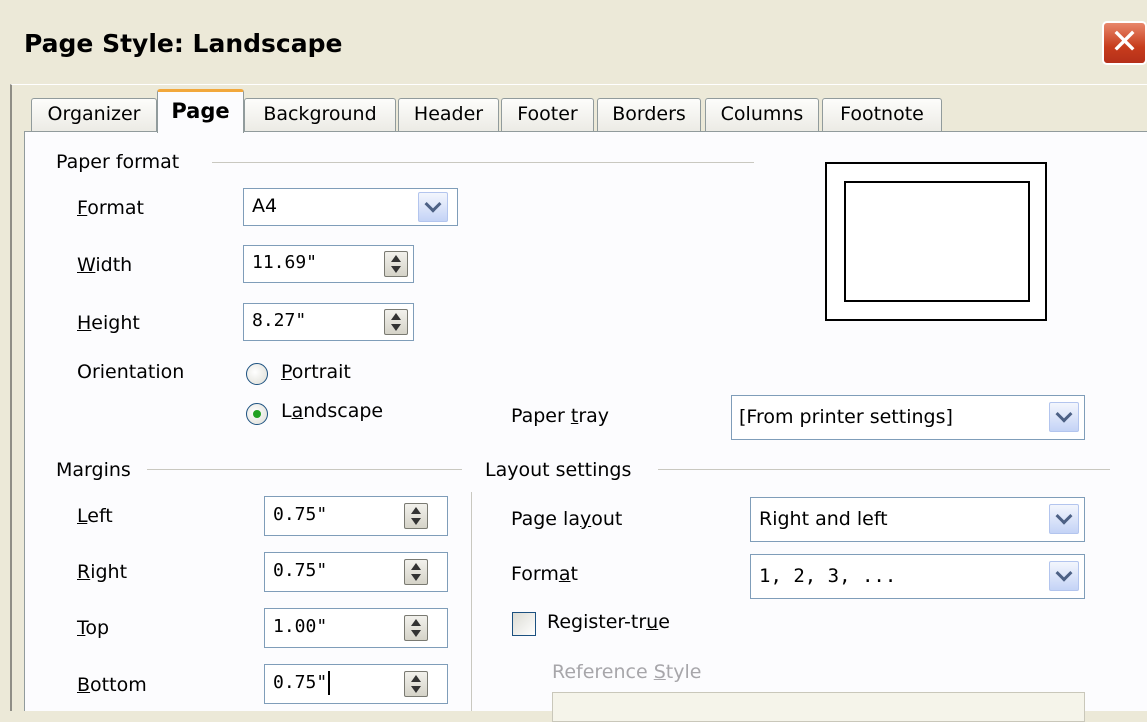  Describe the element at coordinates (279, 320) in the screenshot. I see `height-value: 8.27"` at that location.